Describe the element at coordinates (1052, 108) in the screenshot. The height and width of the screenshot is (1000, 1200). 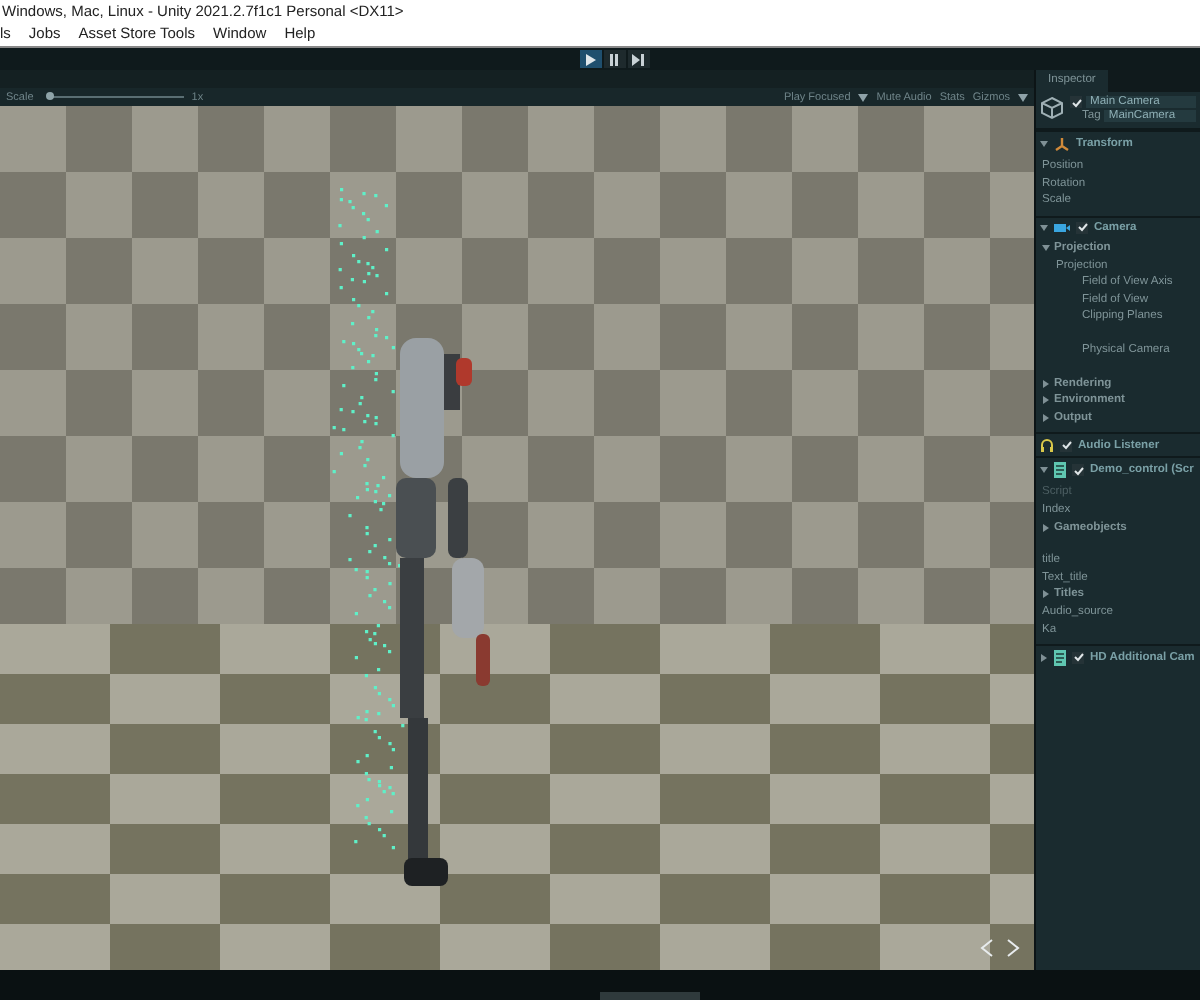
I see `cube-icon` at that location.